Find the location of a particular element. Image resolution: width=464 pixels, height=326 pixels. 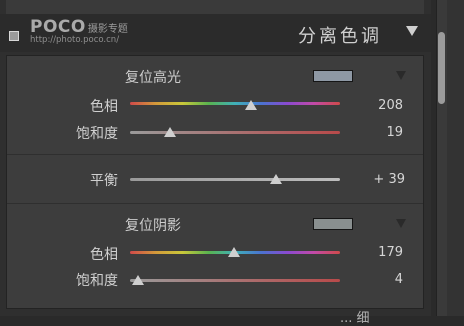

watermark-text: 摄影专题 is located at coordinates (107, 29).